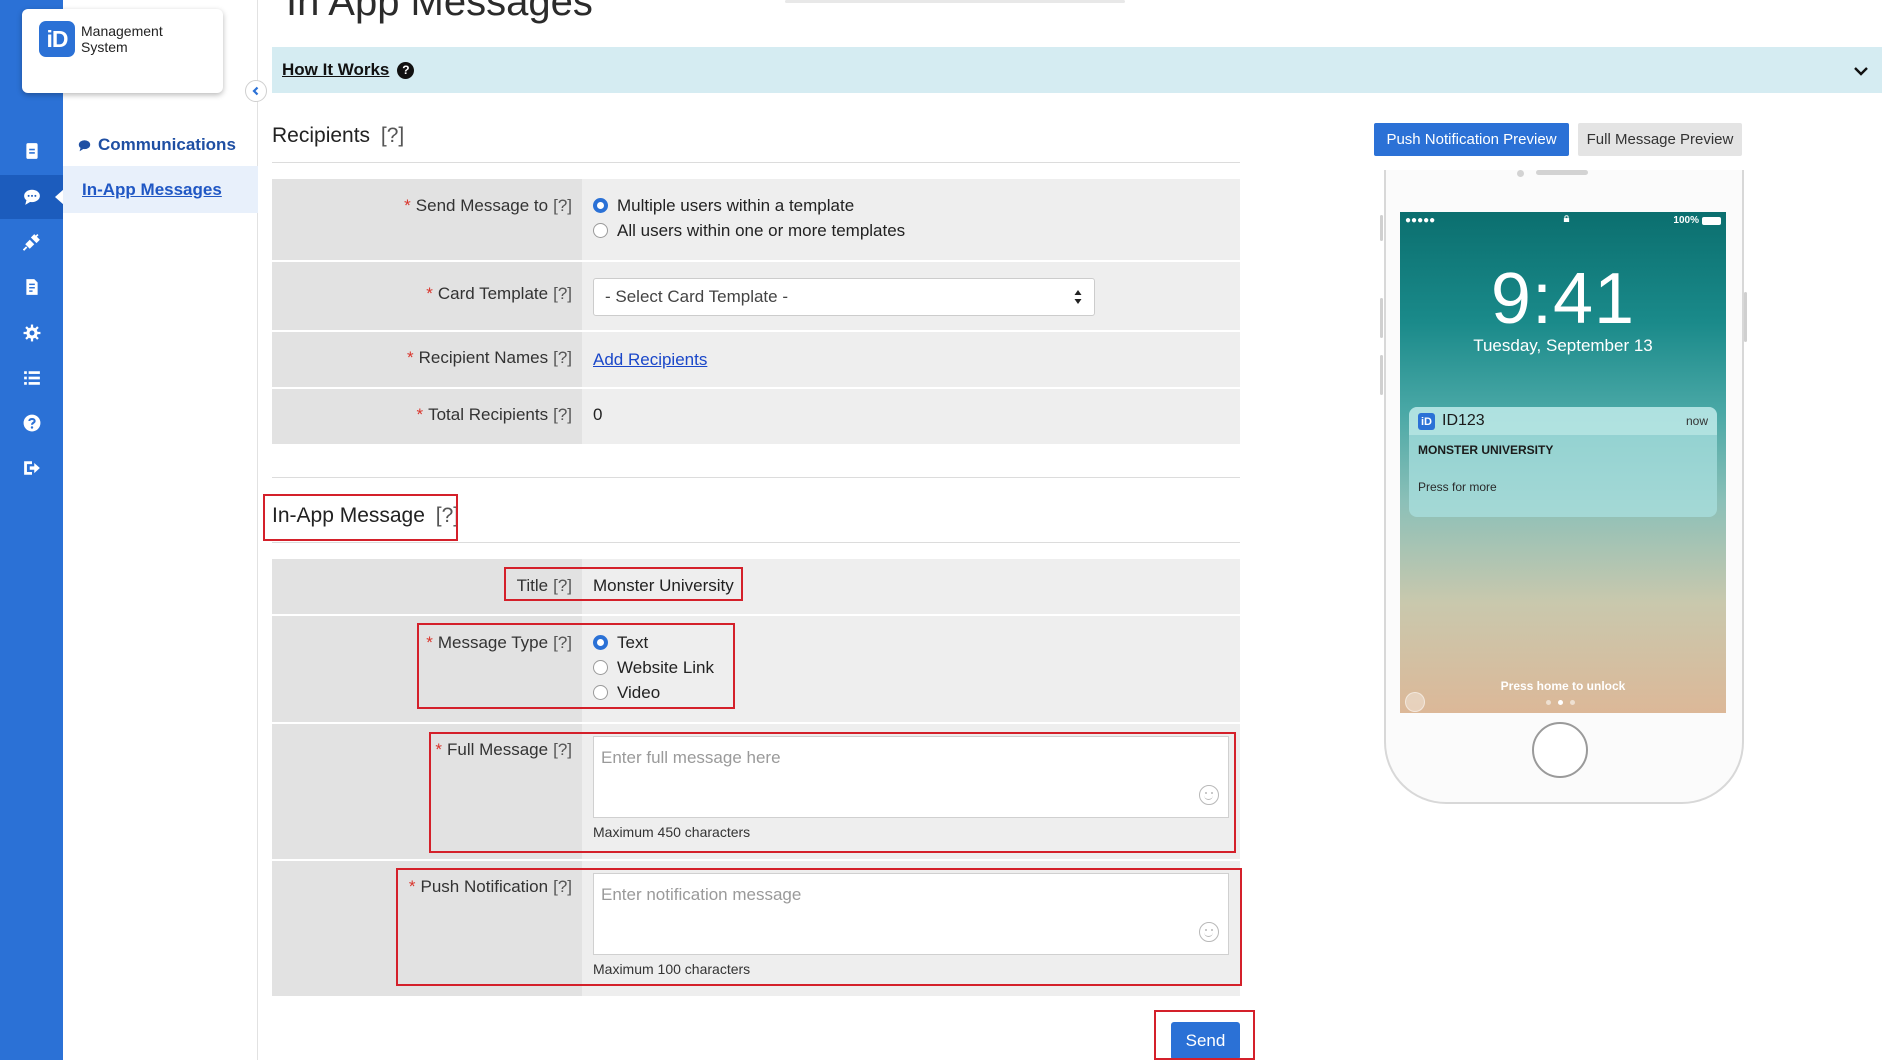 The height and width of the screenshot is (1060, 1890). I want to click on card-template-select: - Select Card Template -, so click(844, 297).